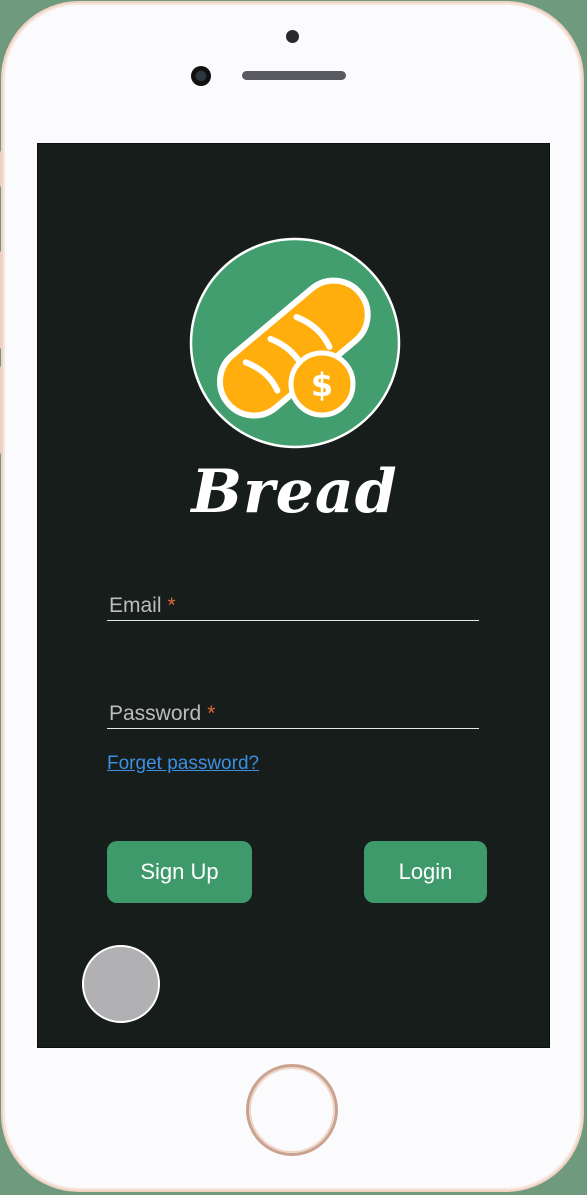 The height and width of the screenshot is (1195, 587). Describe the element at coordinates (183, 764) in the screenshot. I see `forget-password-link: Forget password?` at that location.